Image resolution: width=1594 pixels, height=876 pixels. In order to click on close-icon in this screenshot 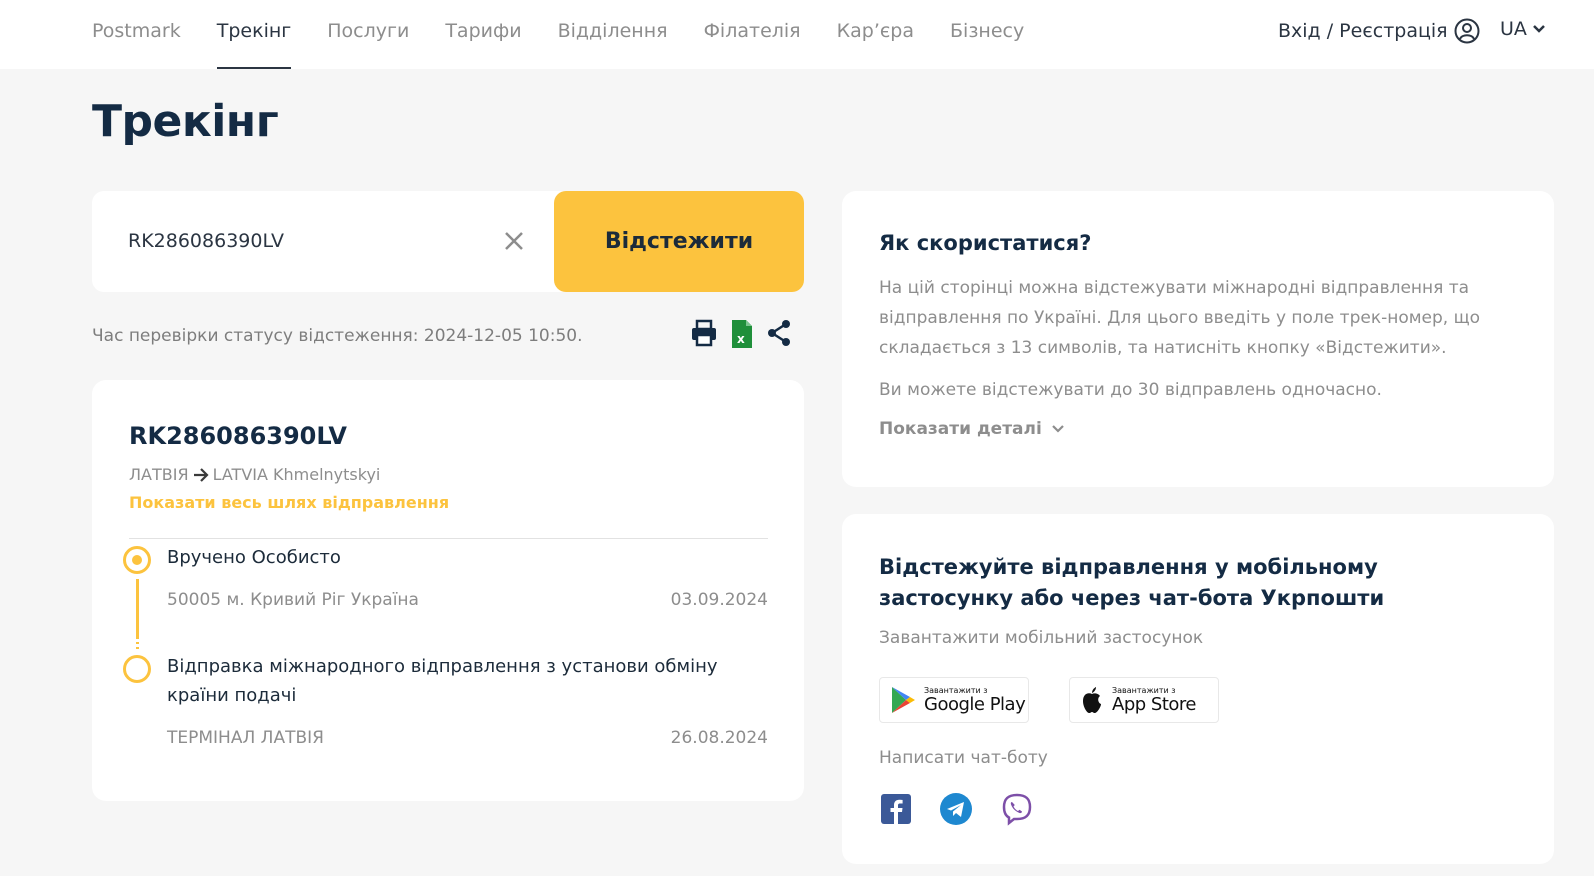, I will do `click(514, 241)`.